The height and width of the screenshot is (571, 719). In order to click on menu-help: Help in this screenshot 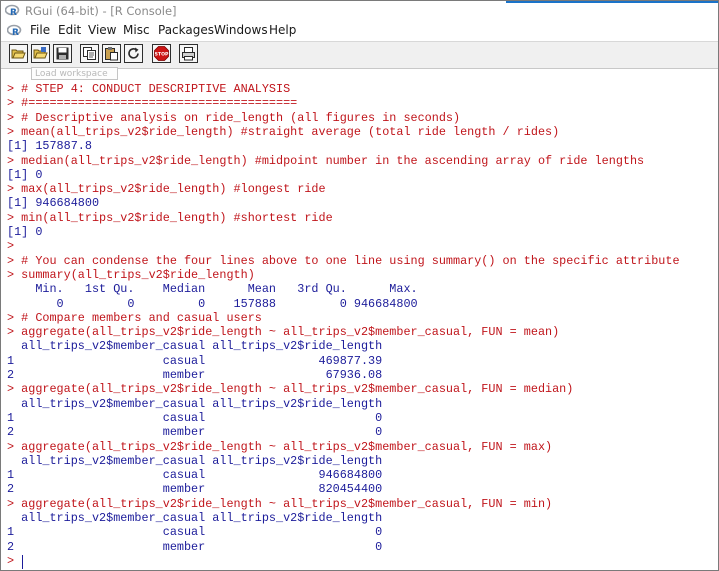, I will do `click(282, 30)`.